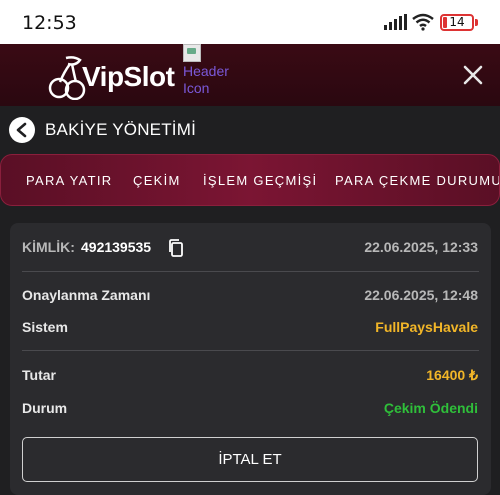 This screenshot has width=500, height=495. What do you see at coordinates (476, 22) in the screenshot?
I see `battery-tip` at bounding box center [476, 22].